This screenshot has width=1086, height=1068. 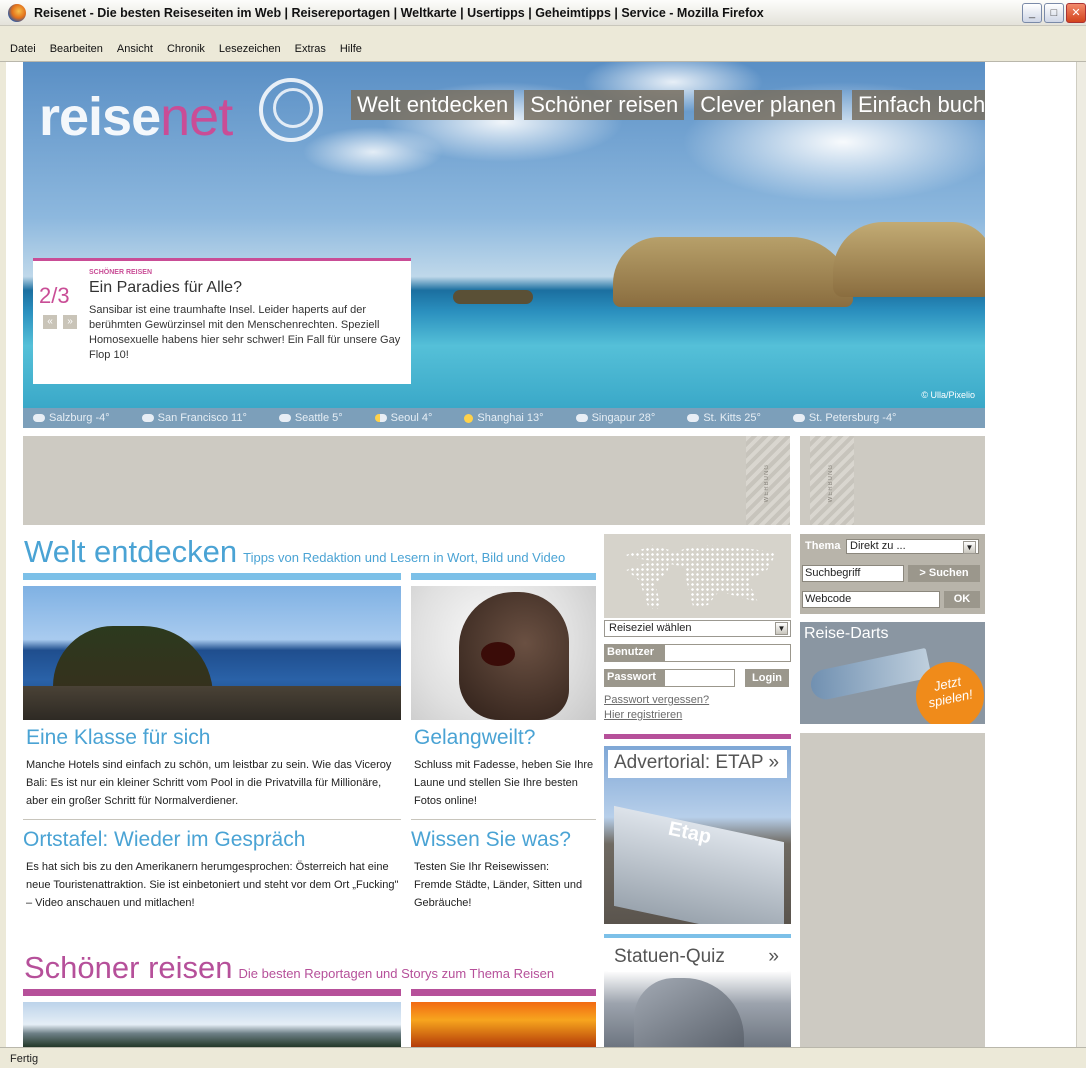 What do you see at coordinates (186, 49) in the screenshot?
I see `menu-chronik: Chronik` at bounding box center [186, 49].